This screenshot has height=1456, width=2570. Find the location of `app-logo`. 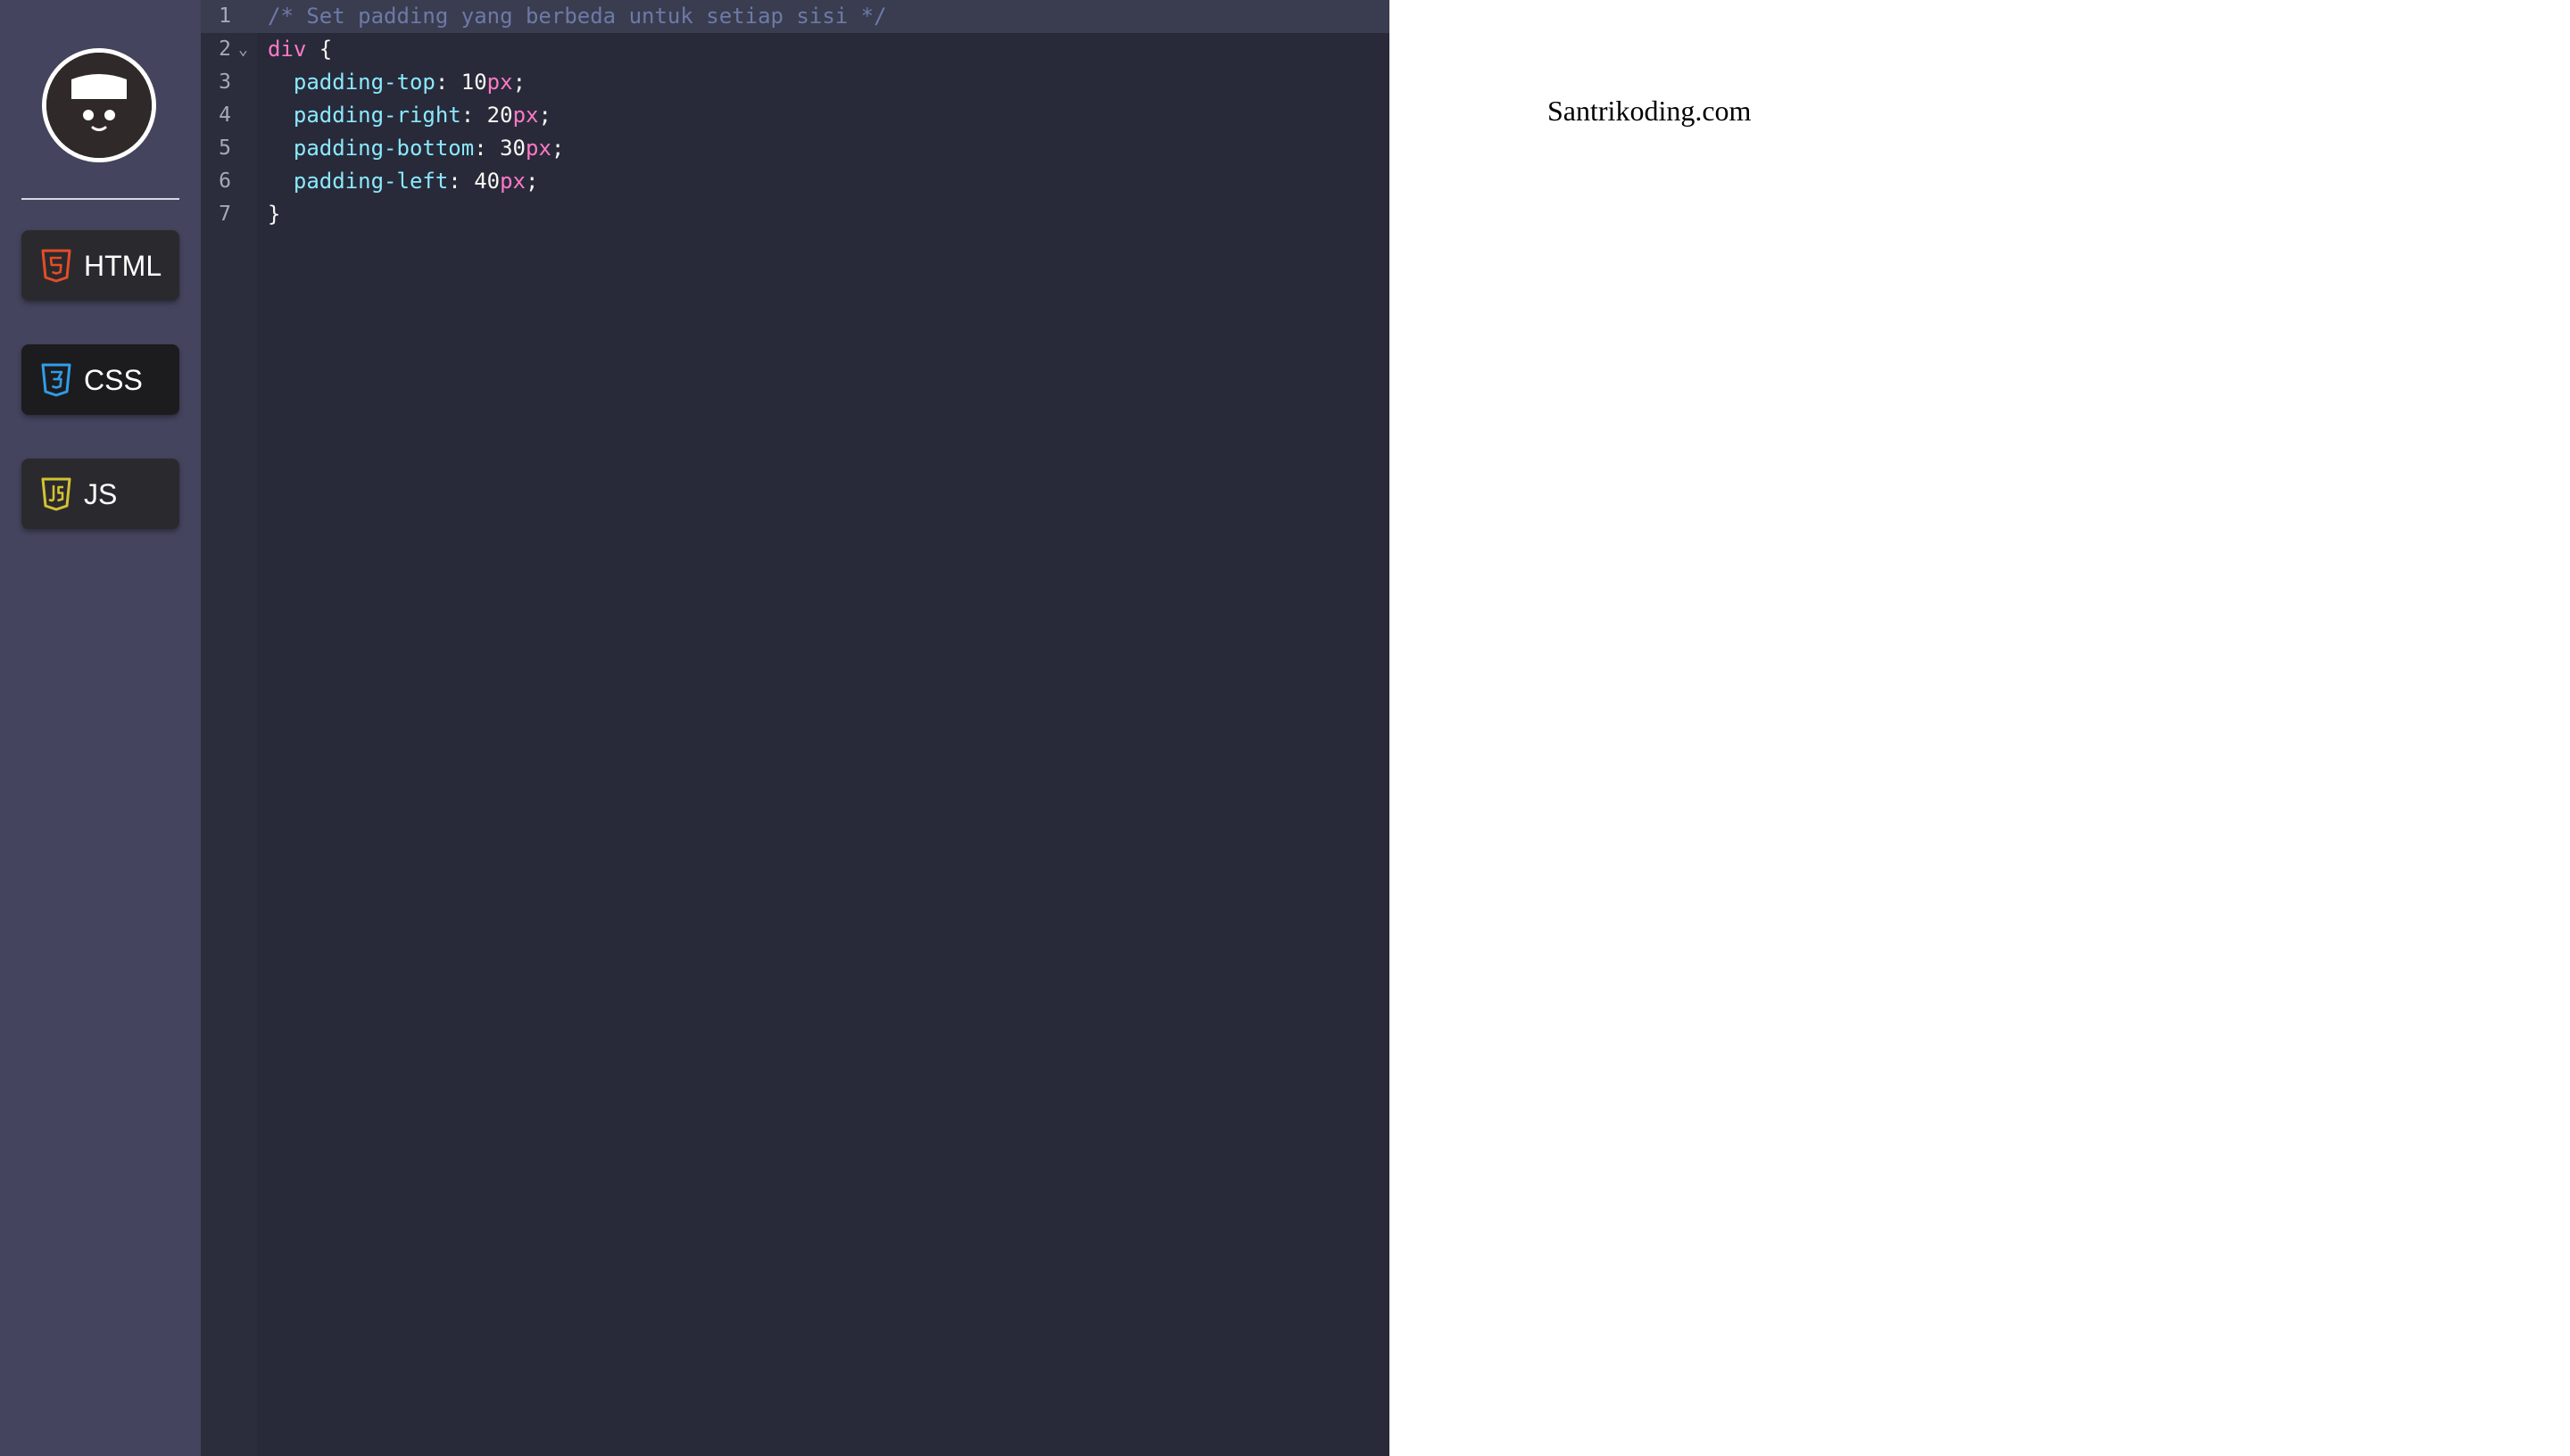

app-logo is located at coordinates (99, 105).